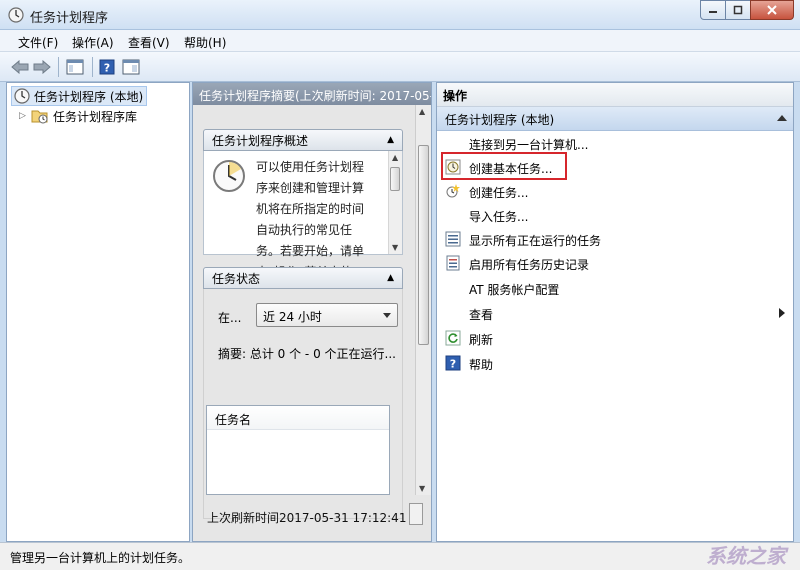 The image size is (800, 570). What do you see at coordinates (453, 338) in the screenshot?
I see `refresh-icon` at bounding box center [453, 338].